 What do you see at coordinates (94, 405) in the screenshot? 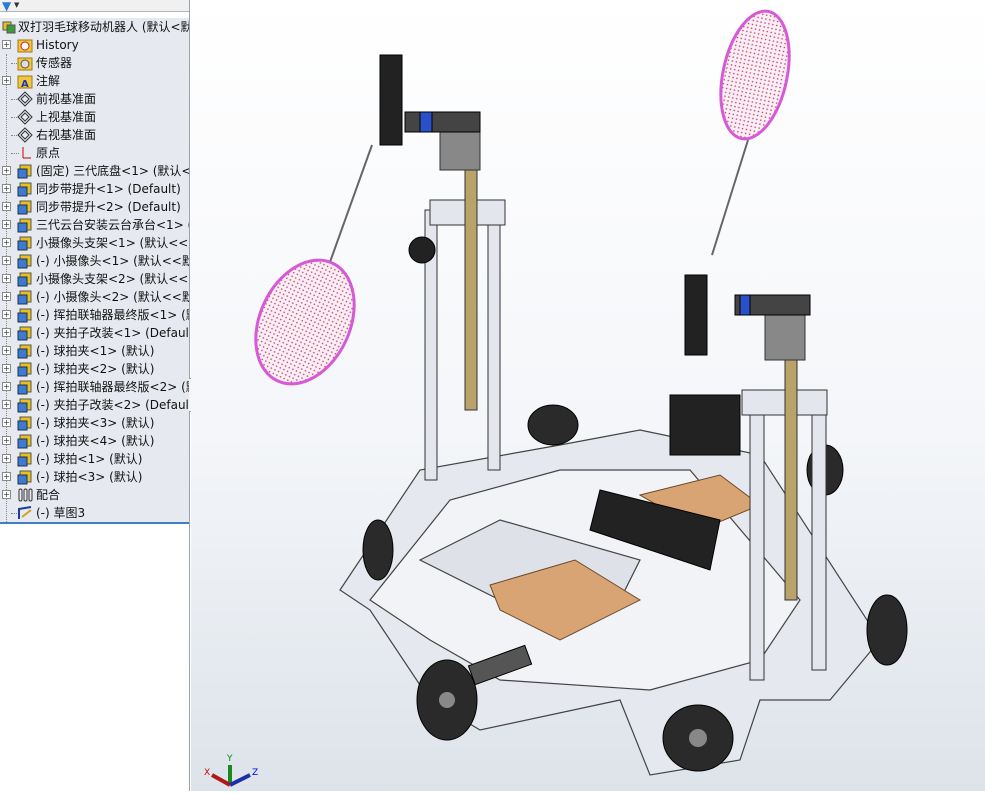
I see `tree-item: + (-) 夹拍子改装<2> (Default)` at bounding box center [94, 405].